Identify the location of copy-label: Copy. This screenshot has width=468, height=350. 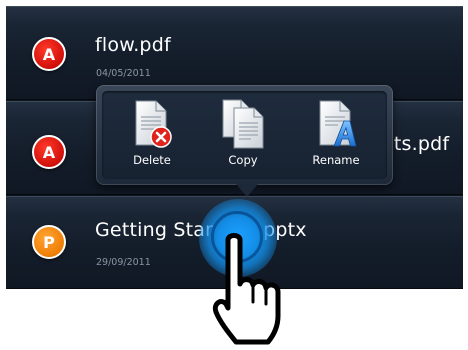
(243, 160).